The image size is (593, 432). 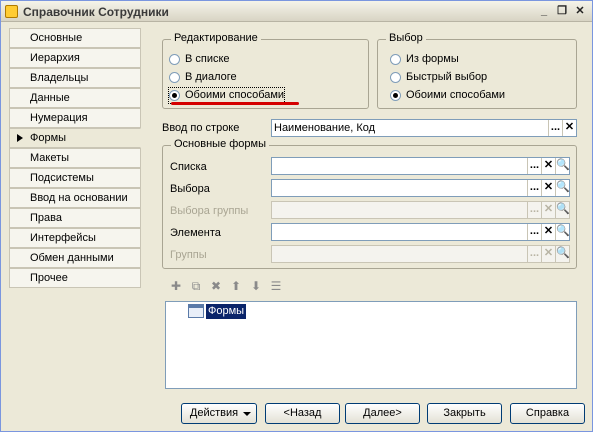 I want to click on close-window-button: ✕, so click(x=580, y=11).